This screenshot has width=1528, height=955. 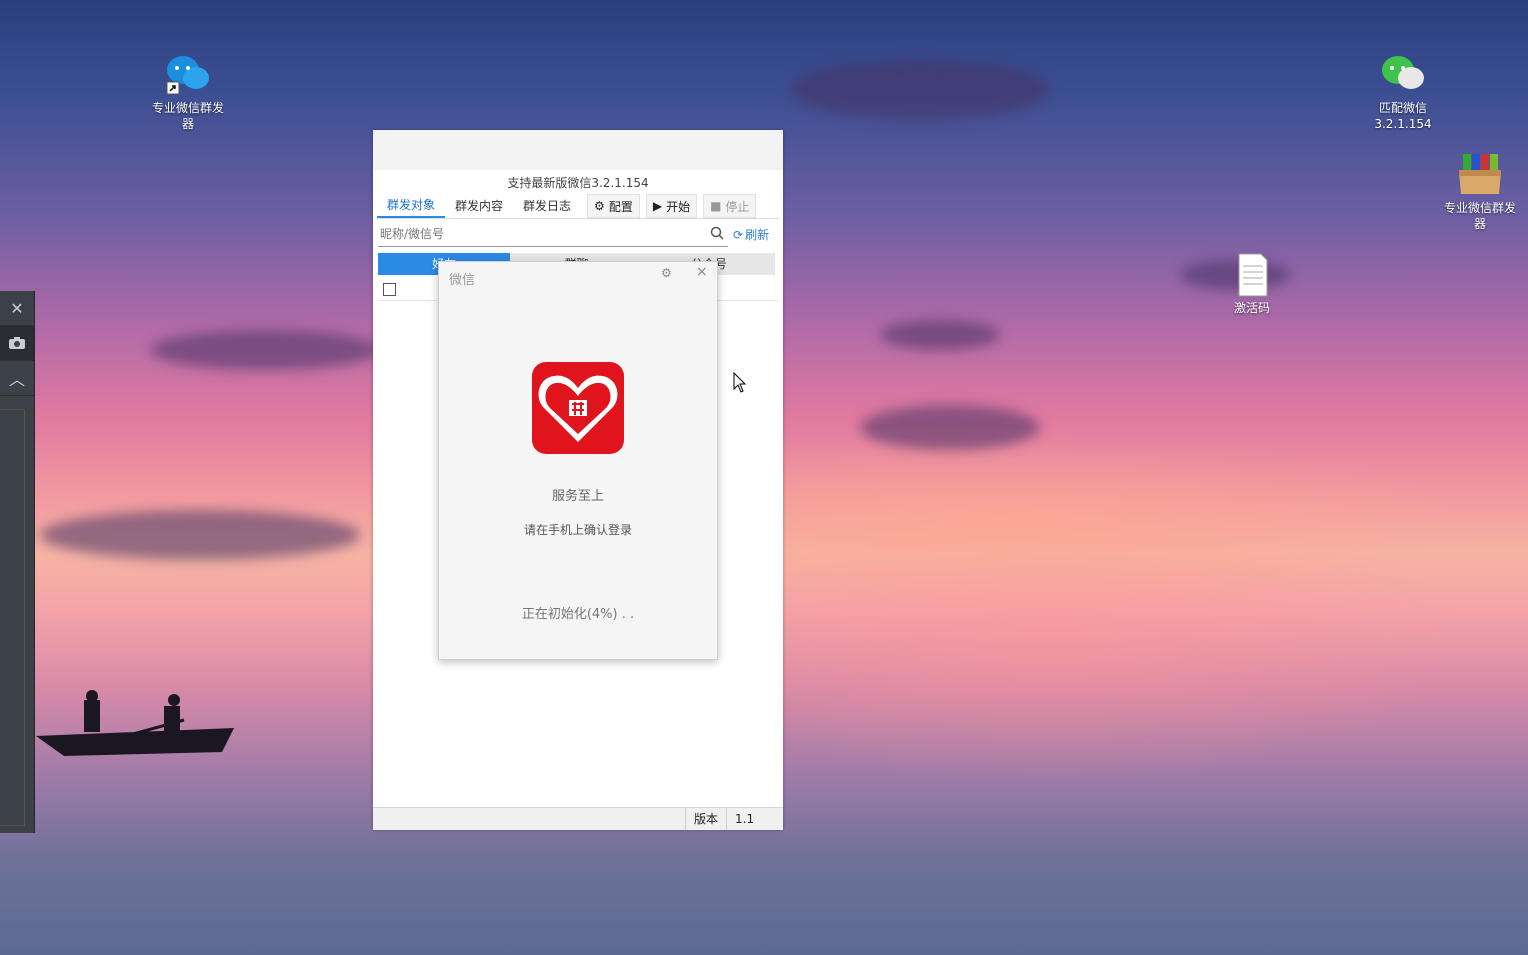 I want to click on wechat-login-dialog: 微信 ⚙ × 服务至上 请在手机上确认登录 正在初始化(4%) . ., so click(x=578, y=460).